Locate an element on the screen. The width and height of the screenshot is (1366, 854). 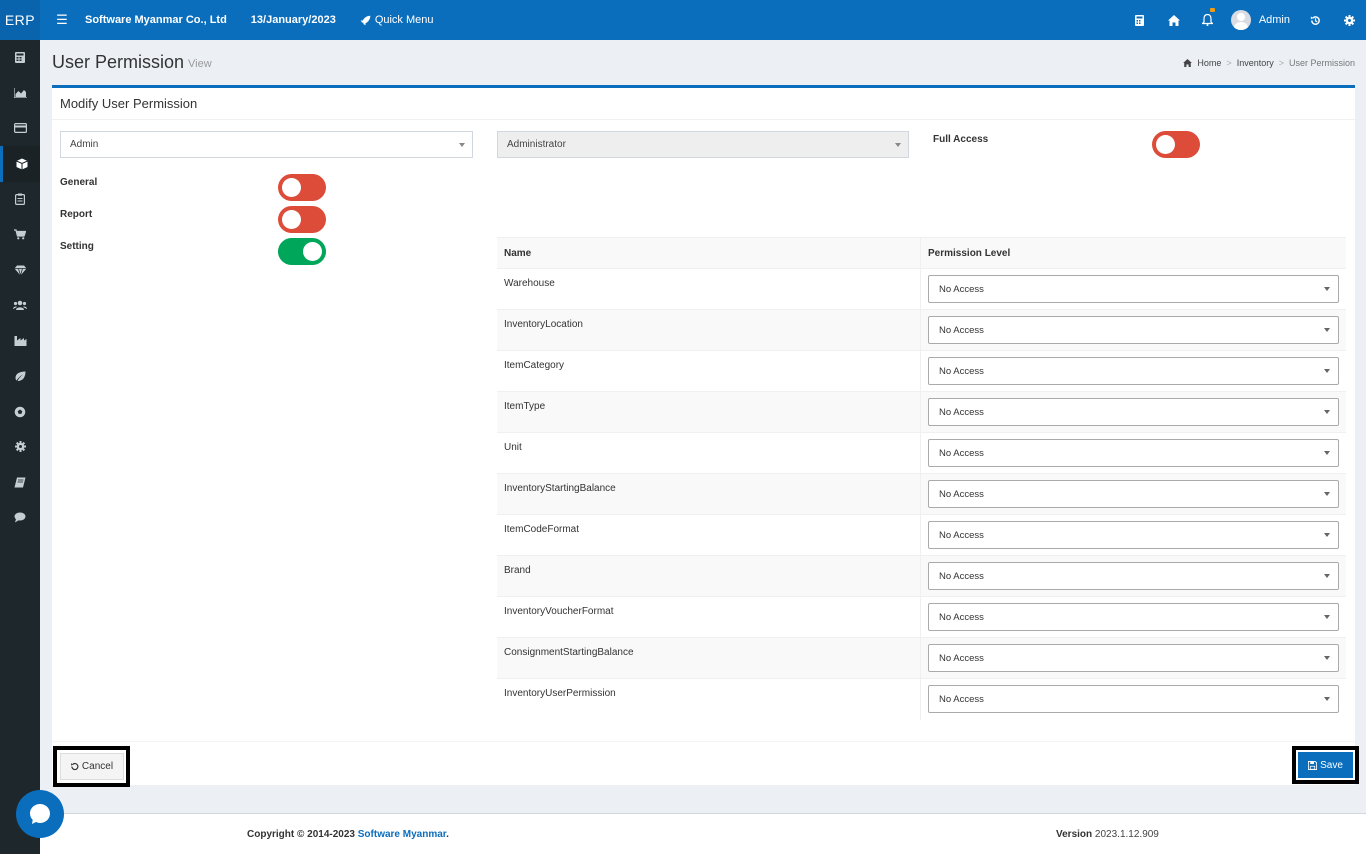
floppy-disk-icon is located at coordinates (1313, 765).